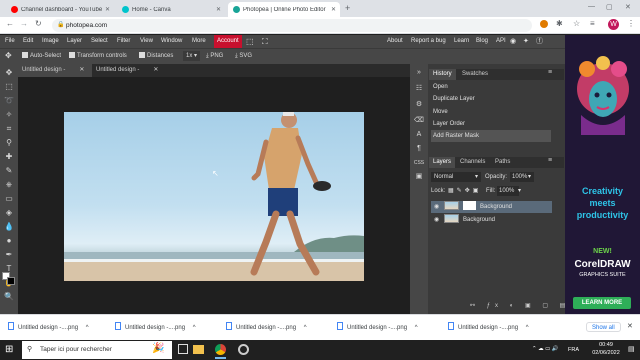 Image resolution: width=640 pixels, height=360 pixels. Describe the element at coordinates (419, 89) in the screenshot. I see `history-panel-icon: ☷` at that location.